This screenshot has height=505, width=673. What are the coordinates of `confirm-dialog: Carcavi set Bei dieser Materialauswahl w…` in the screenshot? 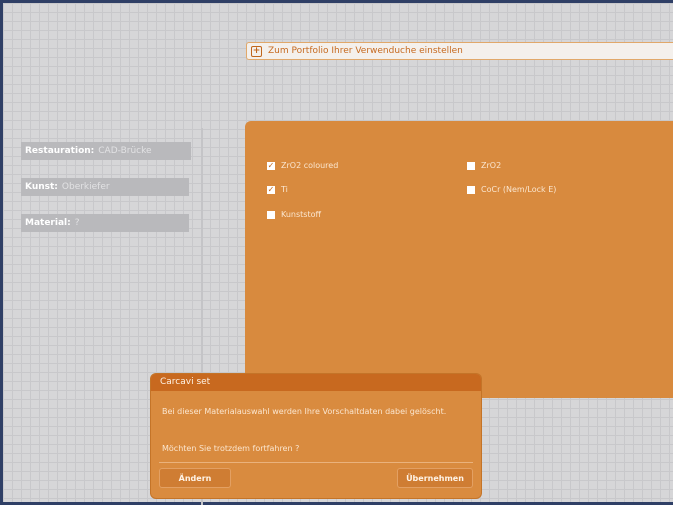 It's located at (316, 436).